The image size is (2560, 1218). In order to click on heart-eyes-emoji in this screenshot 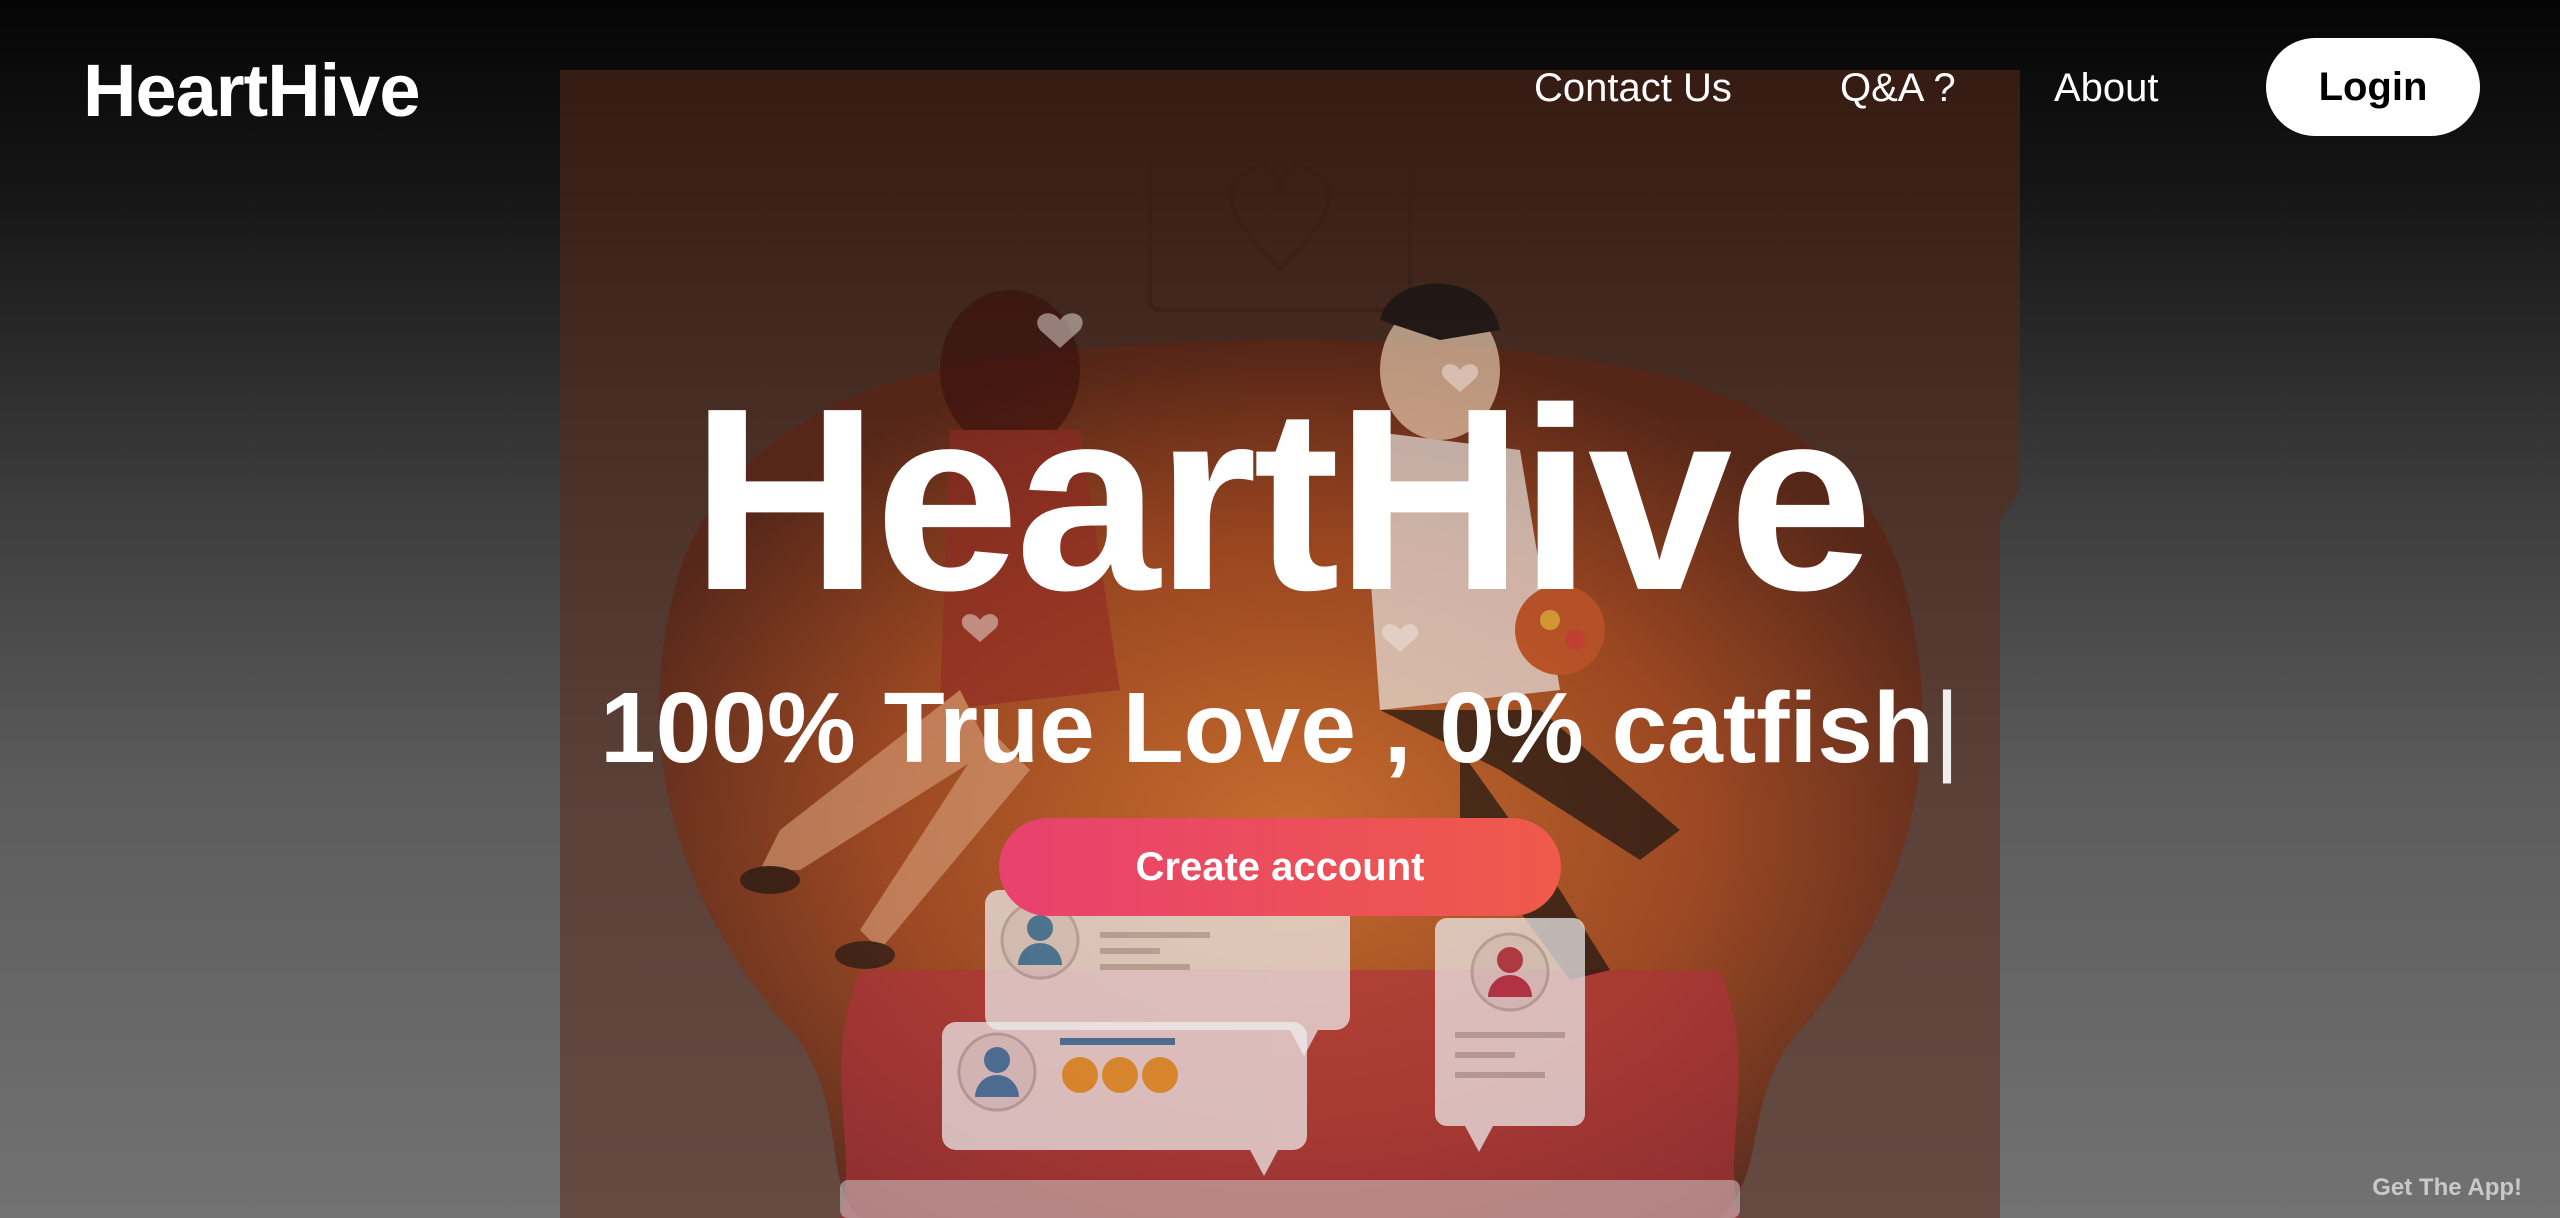, I will do `click(1120, 1075)`.